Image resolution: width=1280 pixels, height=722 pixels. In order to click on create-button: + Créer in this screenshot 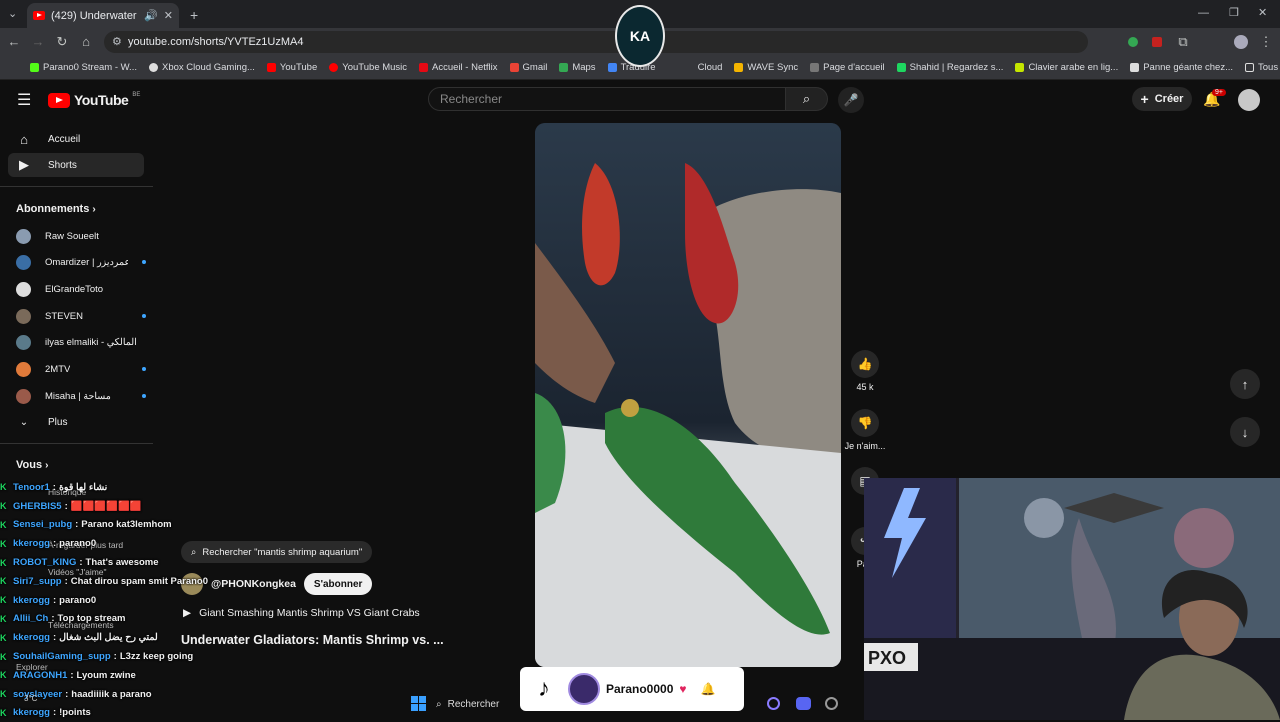, I will do `click(1162, 99)`.